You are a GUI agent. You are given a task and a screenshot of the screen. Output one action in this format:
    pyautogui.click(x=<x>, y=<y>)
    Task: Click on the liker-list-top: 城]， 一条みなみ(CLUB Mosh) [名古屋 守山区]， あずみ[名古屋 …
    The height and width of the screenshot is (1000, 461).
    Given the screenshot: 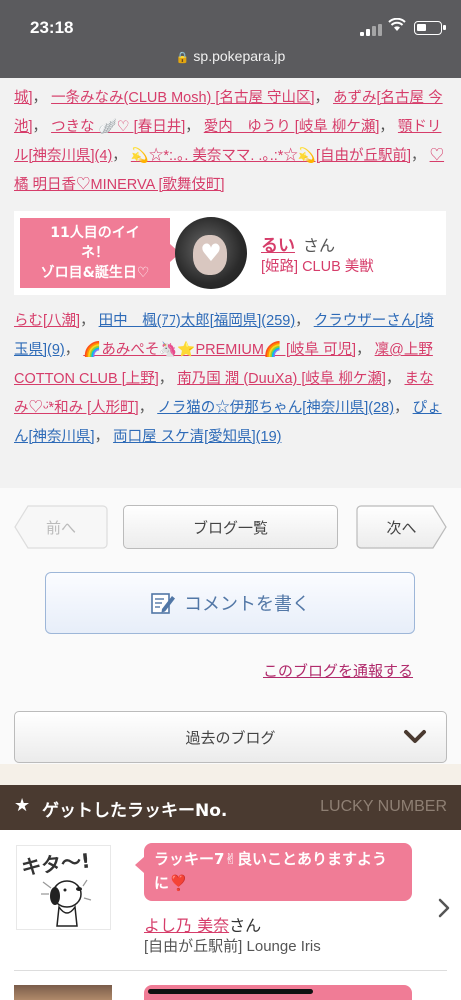 What is the action you would take?
    pyautogui.click(x=229, y=141)
    